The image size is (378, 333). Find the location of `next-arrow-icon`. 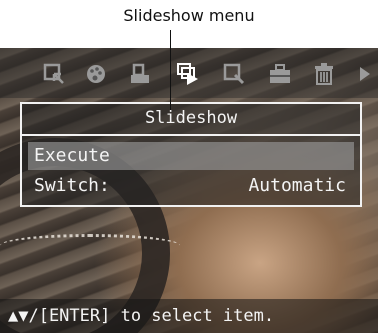

next-arrow-icon is located at coordinates (364, 74).